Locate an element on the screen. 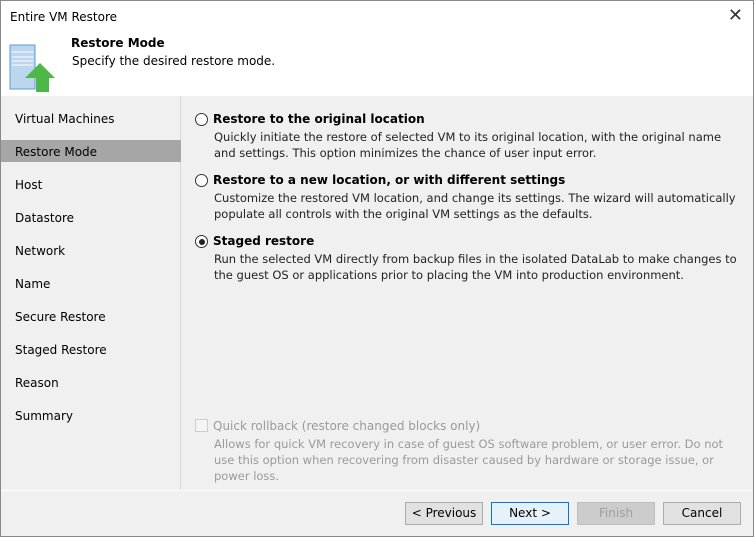 The height and width of the screenshot is (537, 754). step-staged-restore: Staged Restore is located at coordinates (91, 349).